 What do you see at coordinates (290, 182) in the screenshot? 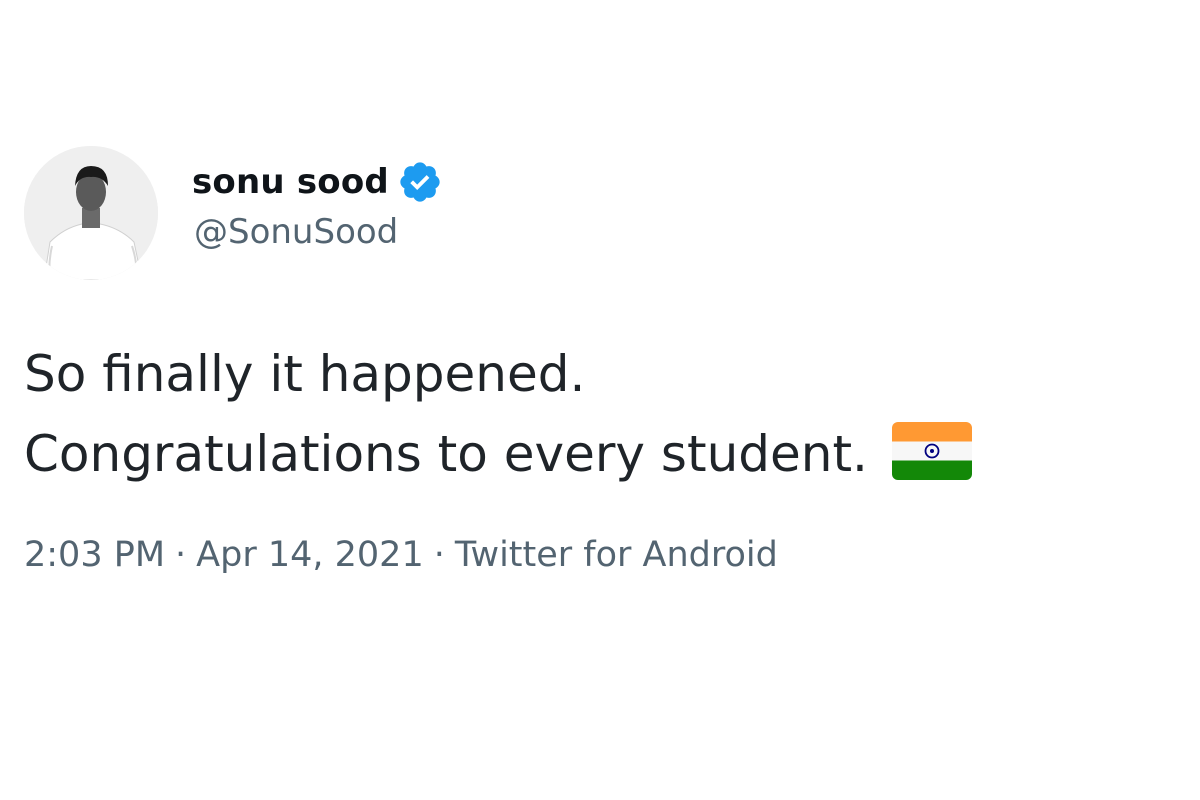
I see `display-name: sonu sood` at bounding box center [290, 182].